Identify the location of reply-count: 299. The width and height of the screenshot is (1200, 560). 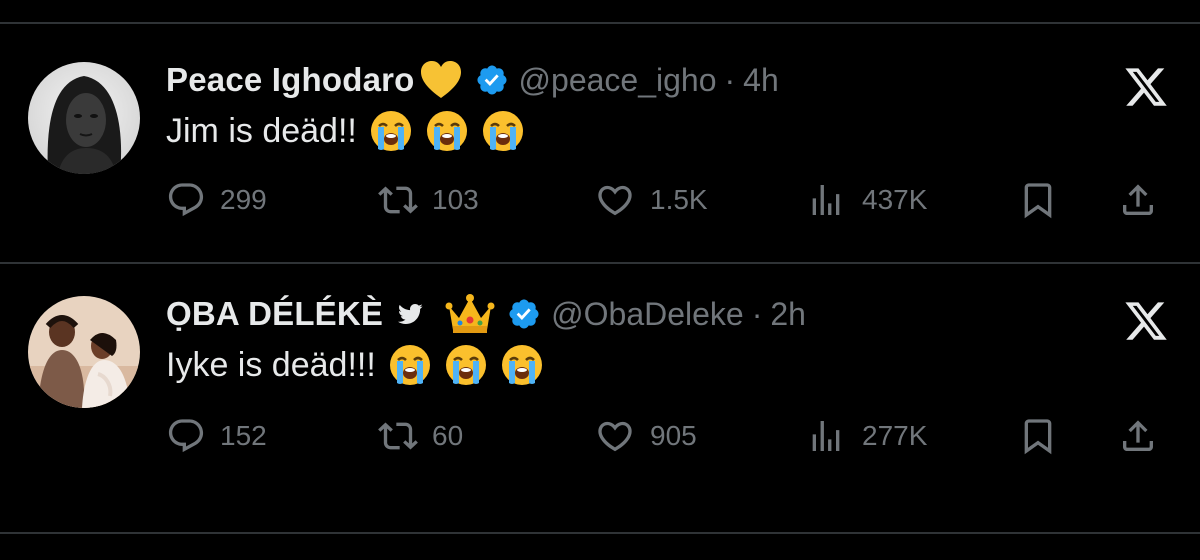
(243, 199).